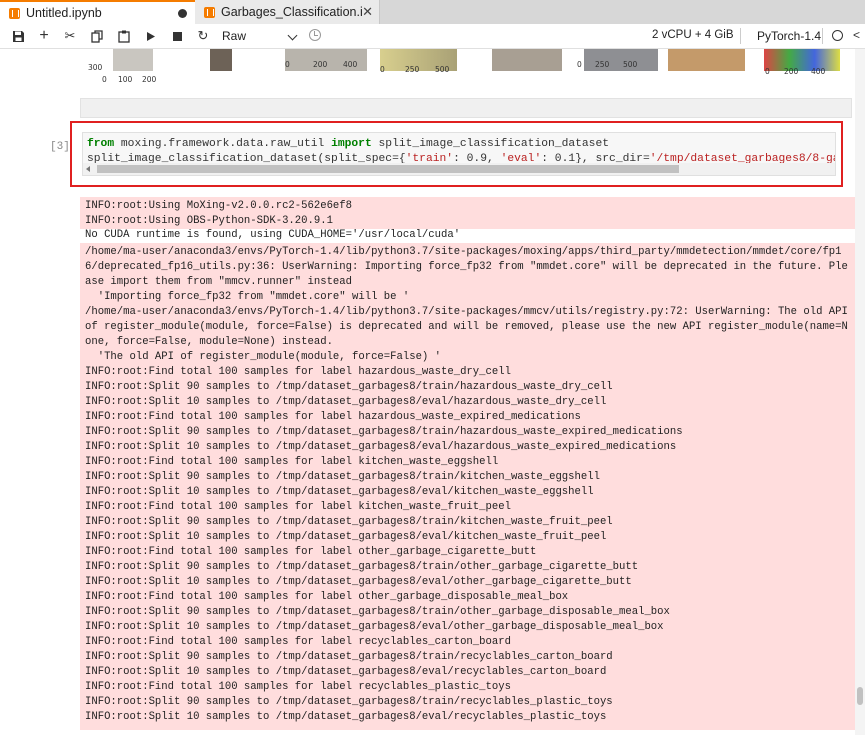 The image size is (865, 735). I want to click on output-line: INFO:root:Using OBS-Python-SDK-3.20.9.1, so click(209, 221).